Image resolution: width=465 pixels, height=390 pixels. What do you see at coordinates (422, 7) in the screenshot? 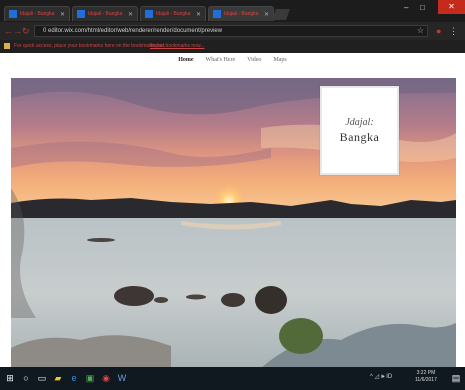
I see `maximize-button: □` at bounding box center [422, 7].